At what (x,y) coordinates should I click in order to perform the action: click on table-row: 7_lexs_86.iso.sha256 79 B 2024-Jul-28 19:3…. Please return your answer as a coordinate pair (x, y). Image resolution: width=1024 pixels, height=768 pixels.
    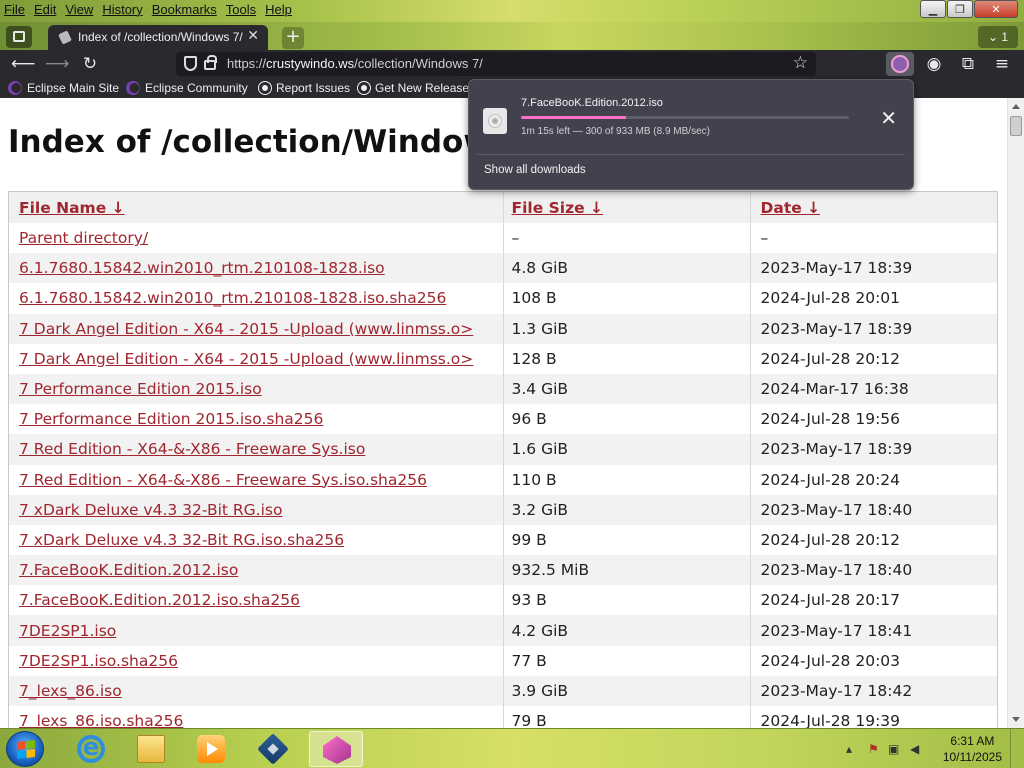
    Looking at the image, I should click on (503, 717).